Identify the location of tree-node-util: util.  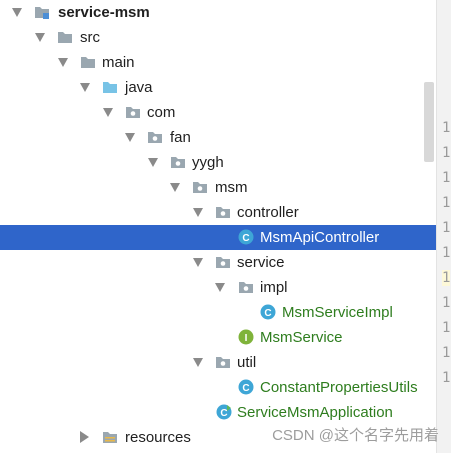
(218, 362).